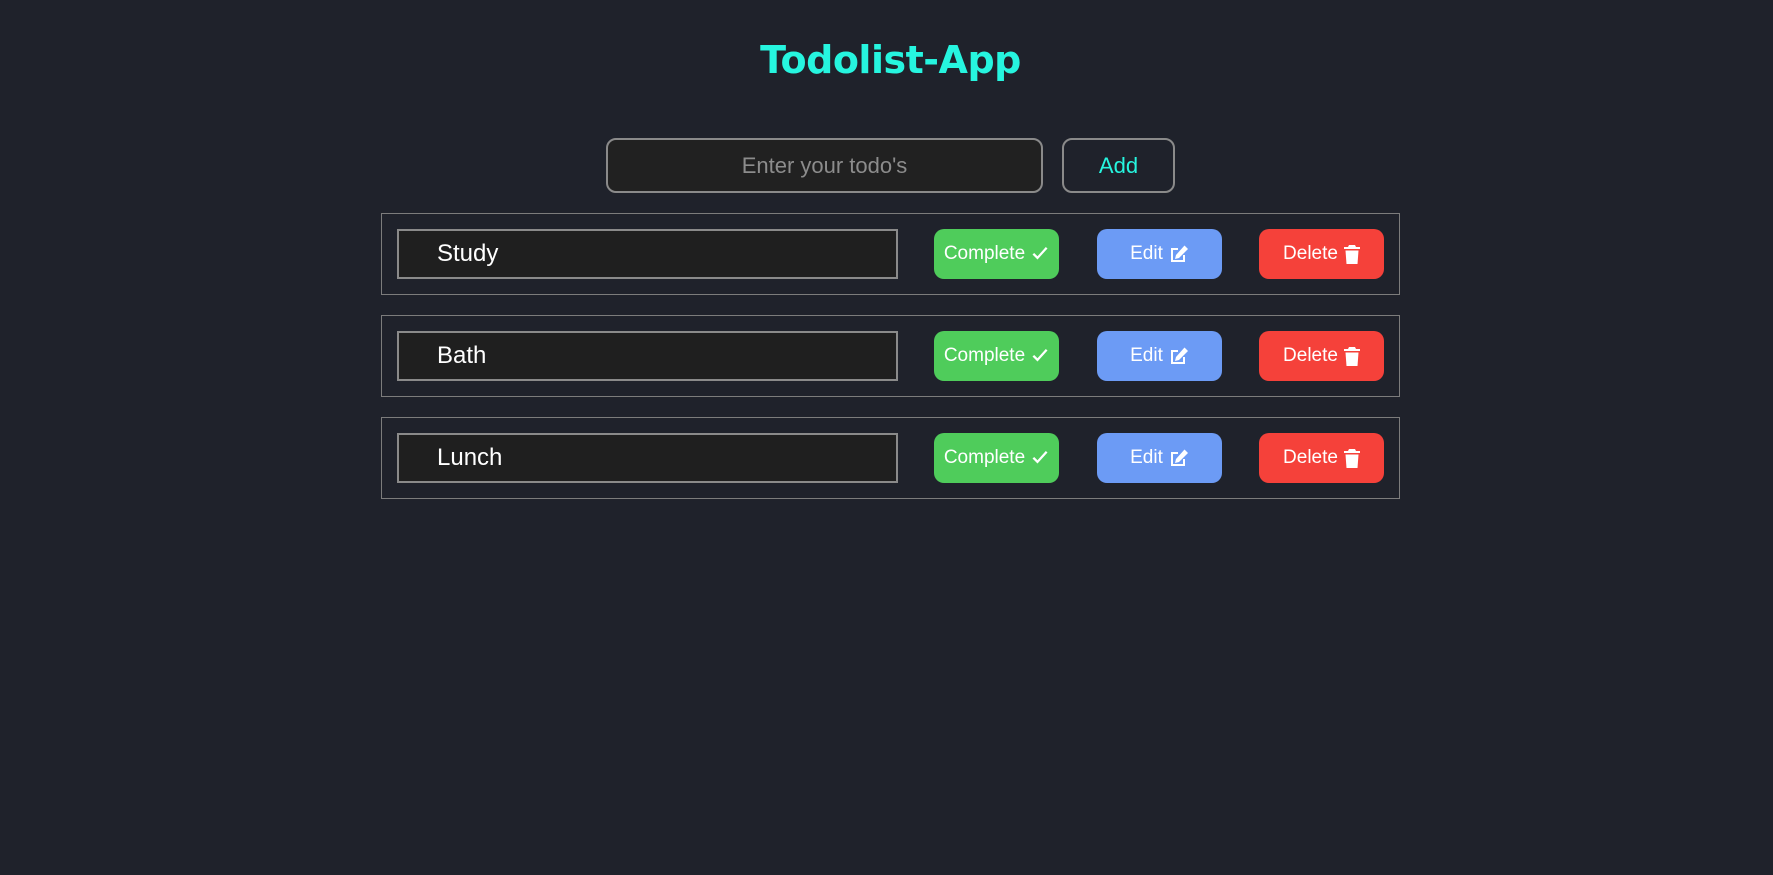  Describe the element at coordinates (890, 60) in the screenshot. I see `page-title: Todolist-App` at that location.